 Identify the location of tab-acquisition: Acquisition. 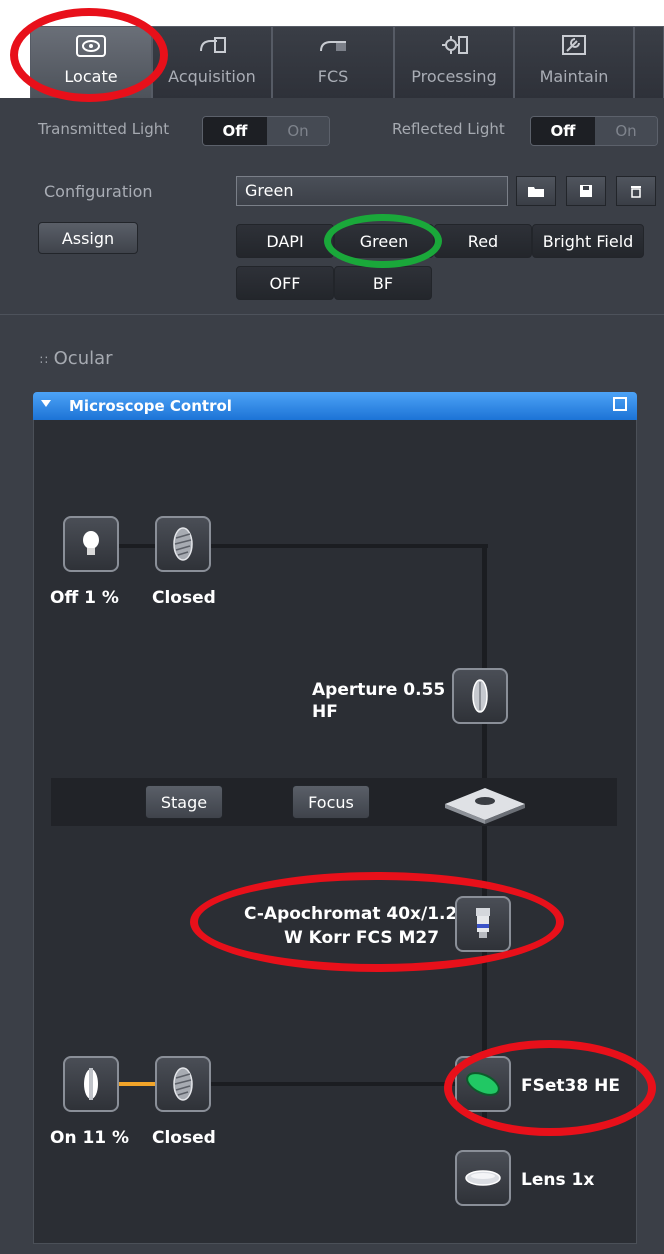
(212, 62).